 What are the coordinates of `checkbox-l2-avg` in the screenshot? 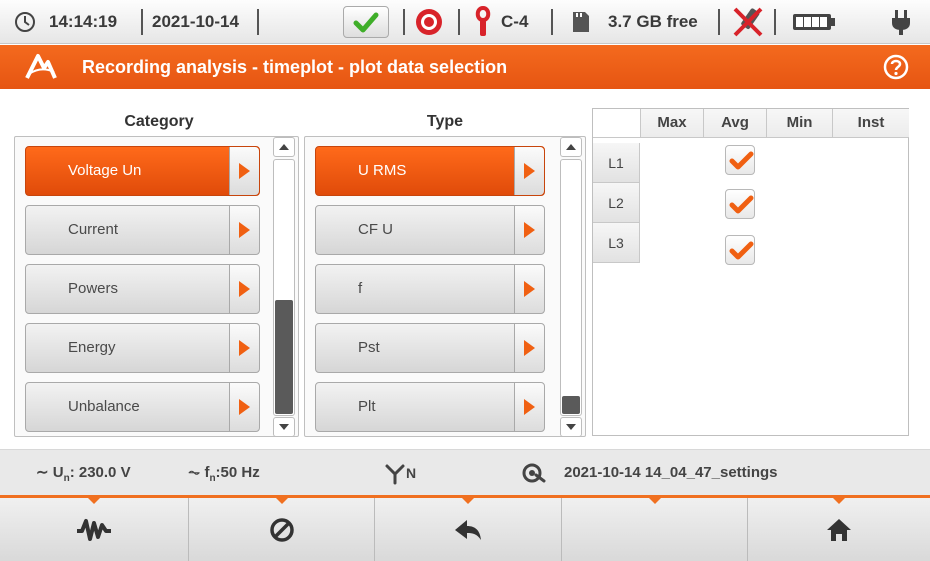 It's located at (740, 204).